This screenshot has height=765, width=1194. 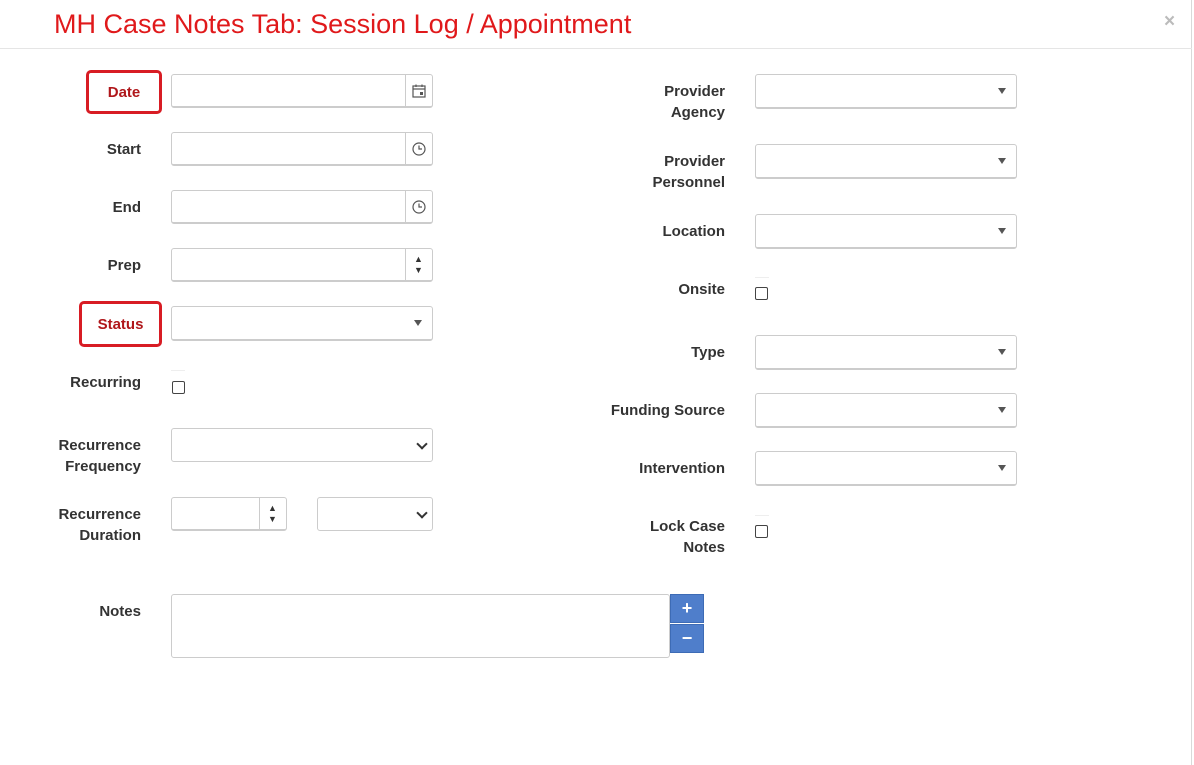 What do you see at coordinates (105, 382) in the screenshot?
I see `recurring-label: Recurring` at bounding box center [105, 382].